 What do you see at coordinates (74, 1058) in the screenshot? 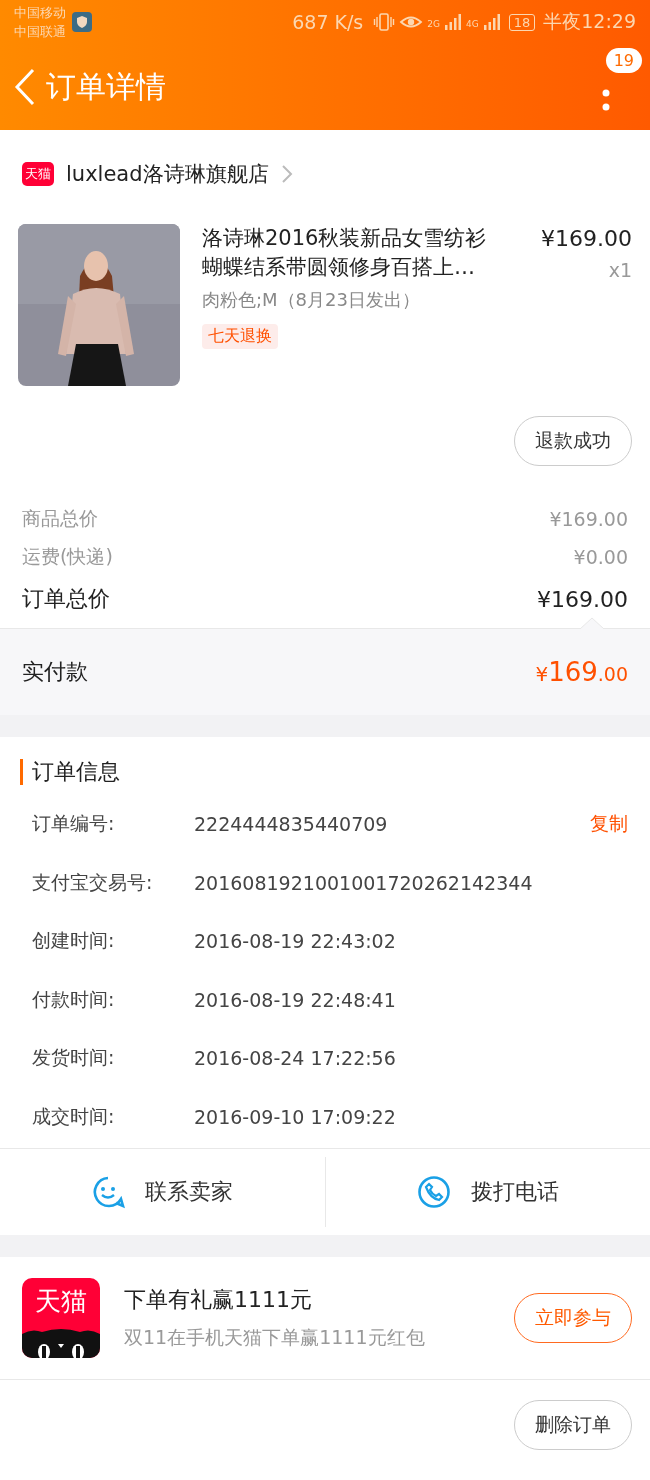
I see `info-label: 发货时间:` at bounding box center [74, 1058].